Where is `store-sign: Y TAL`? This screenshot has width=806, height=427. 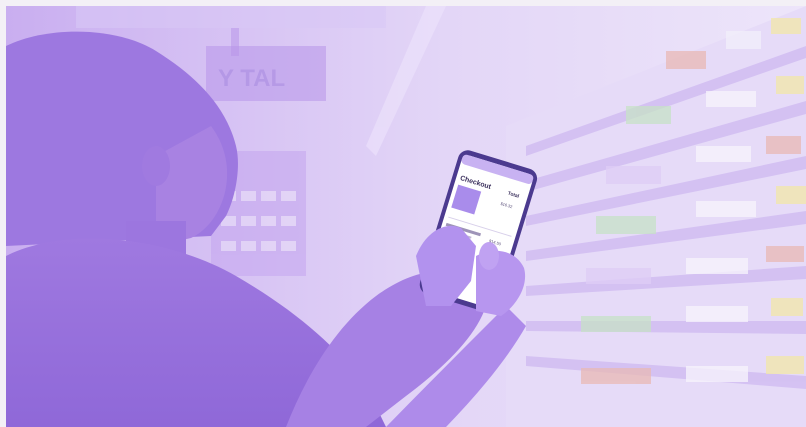 store-sign: Y TAL is located at coordinates (266, 73).